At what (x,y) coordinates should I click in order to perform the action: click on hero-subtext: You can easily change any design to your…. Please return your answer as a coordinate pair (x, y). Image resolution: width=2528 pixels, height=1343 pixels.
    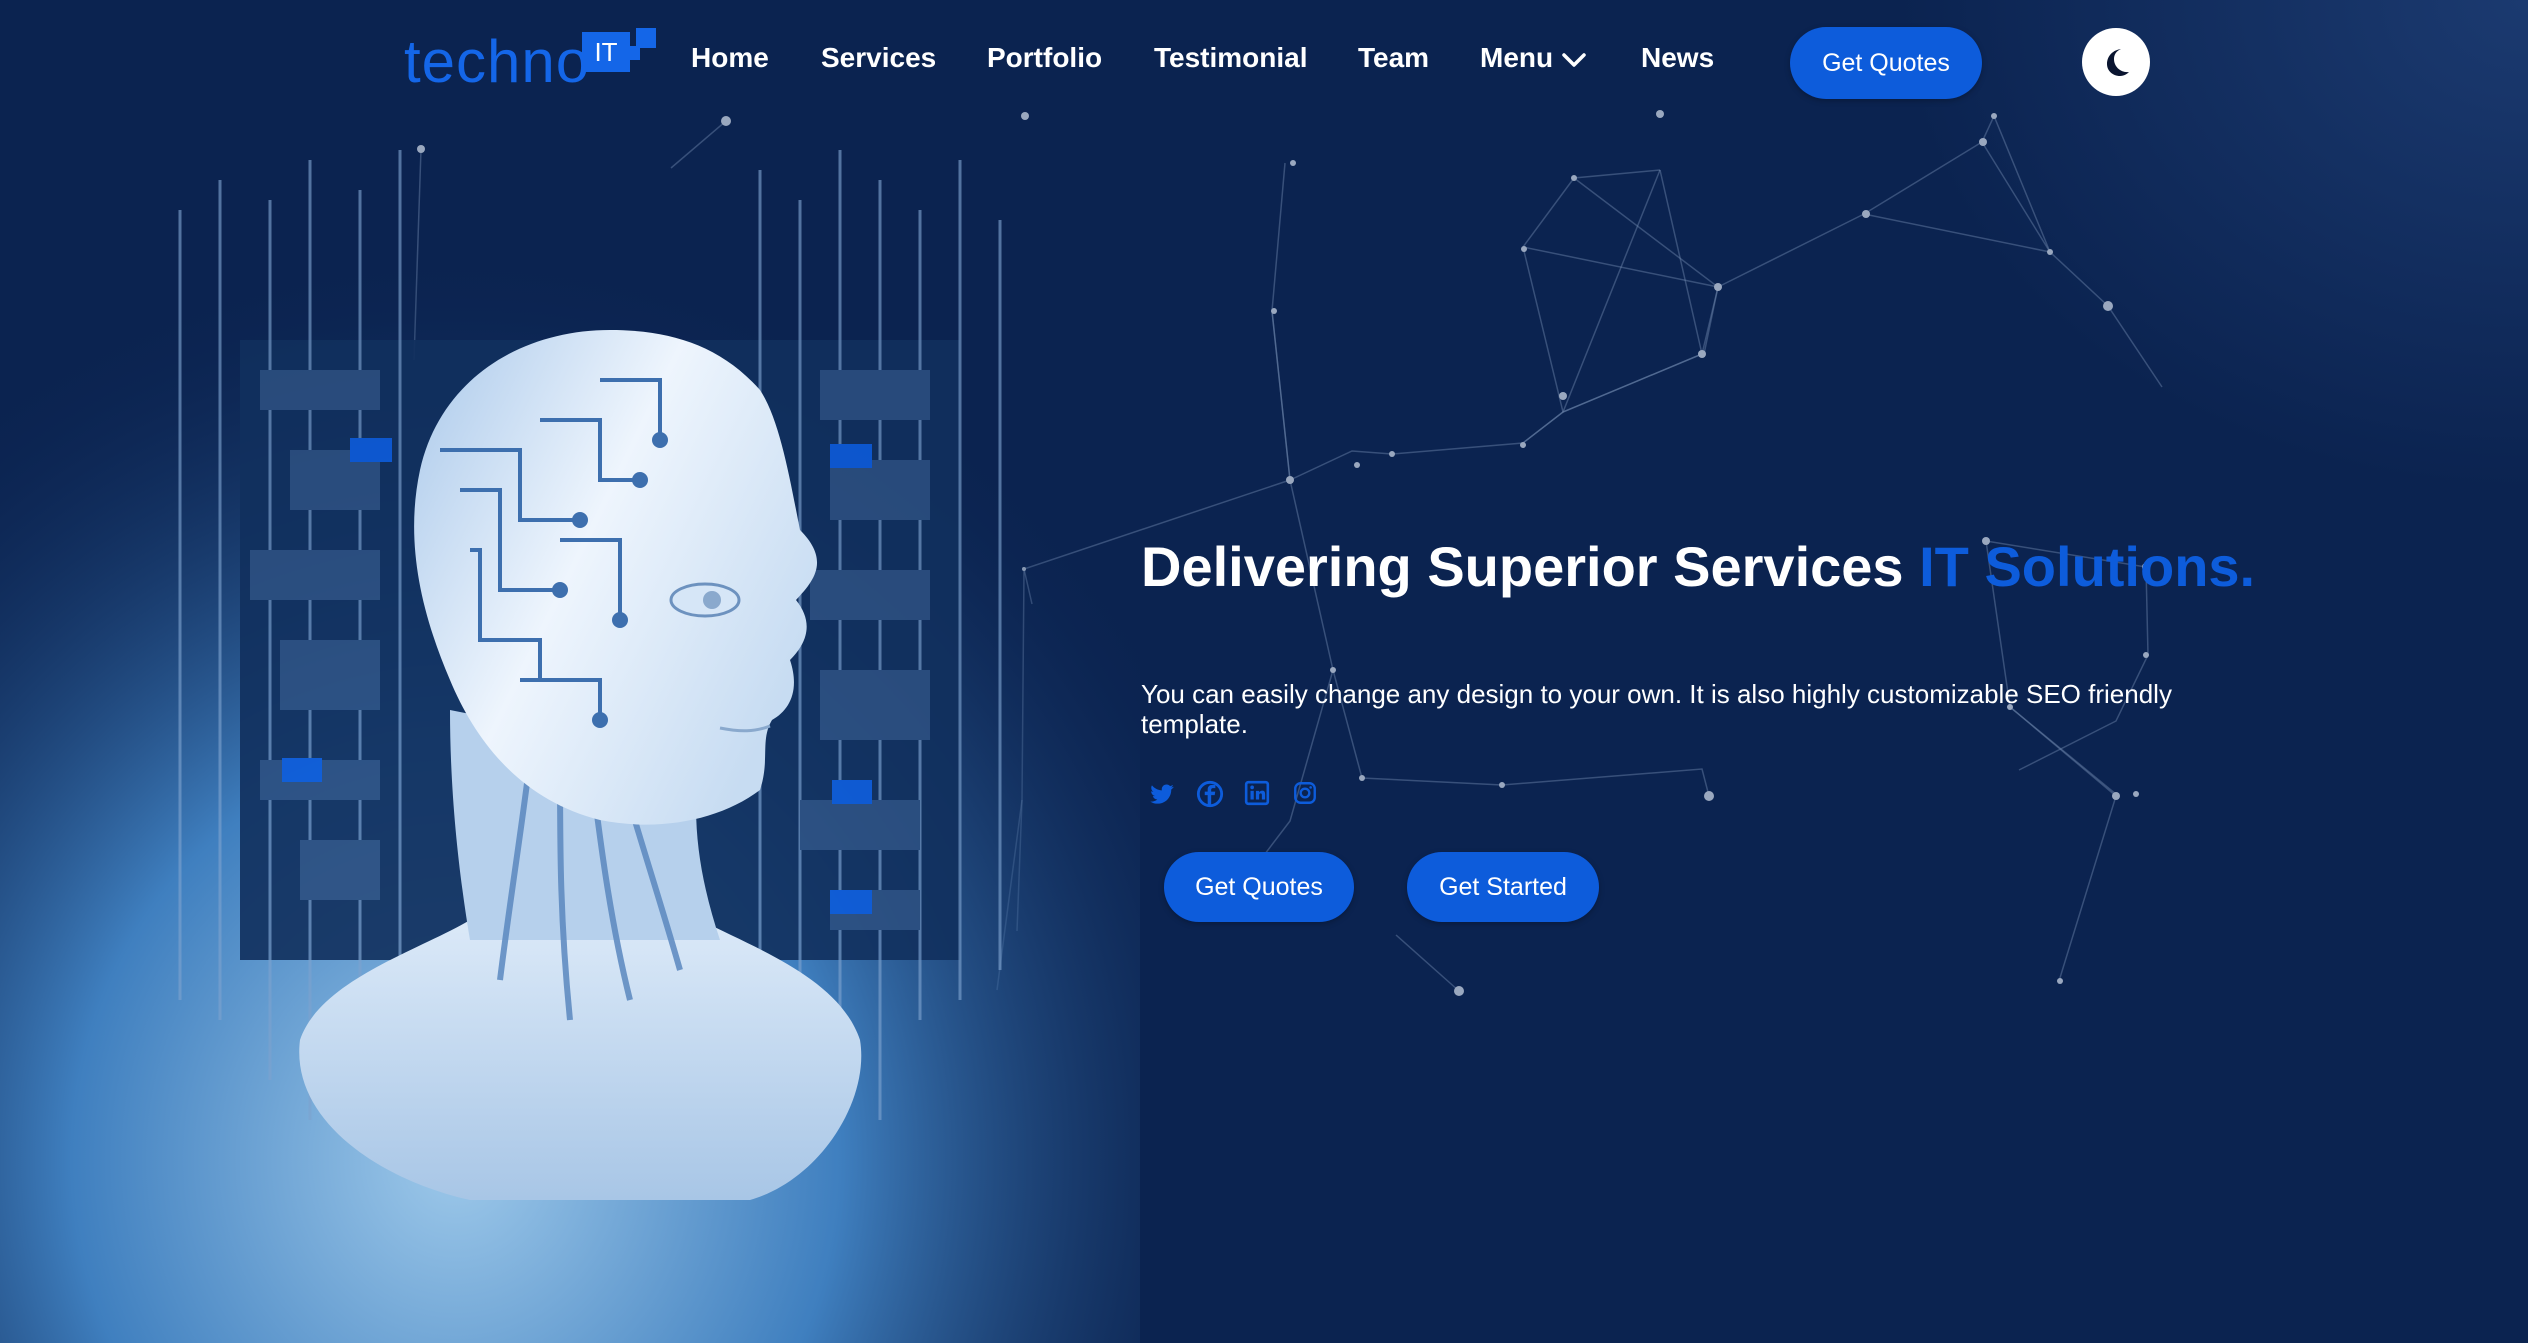
    Looking at the image, I should click on (1656, 709).